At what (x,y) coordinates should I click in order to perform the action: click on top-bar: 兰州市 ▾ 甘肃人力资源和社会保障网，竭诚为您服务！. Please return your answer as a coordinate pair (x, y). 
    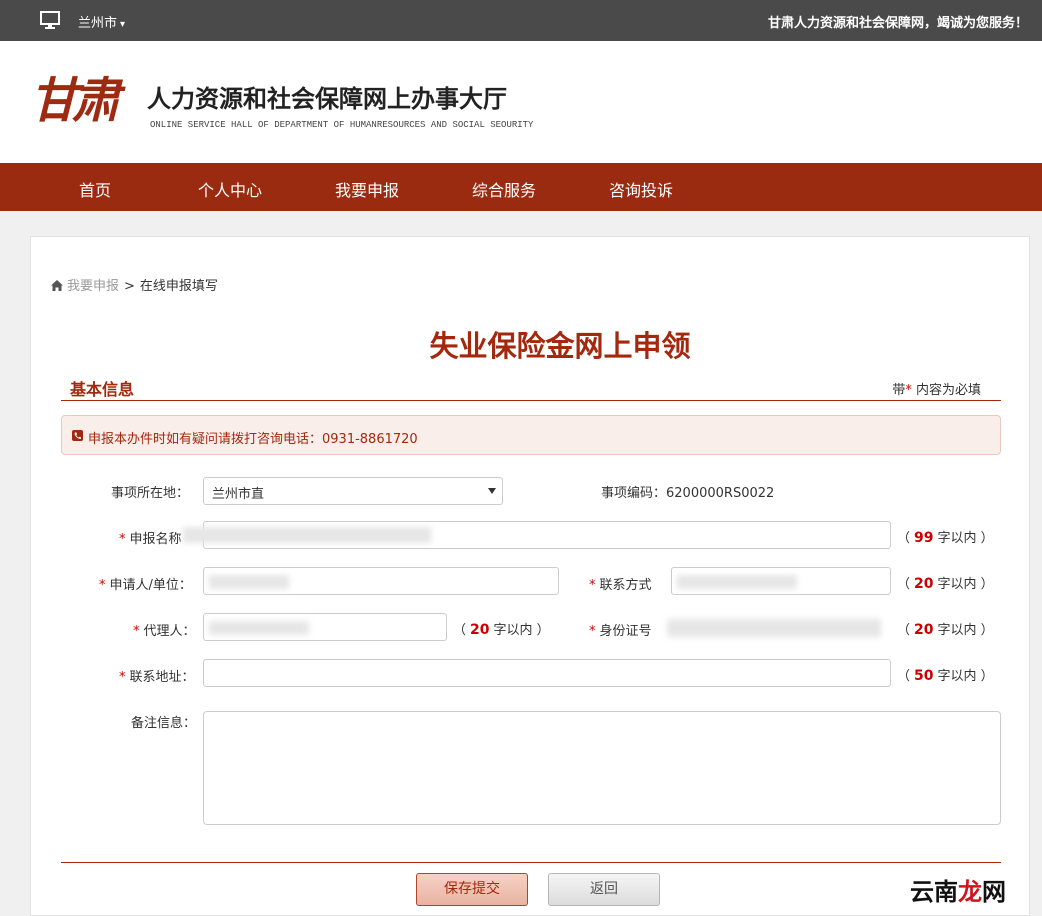
    Looking at the image, I should click on (521, 20).